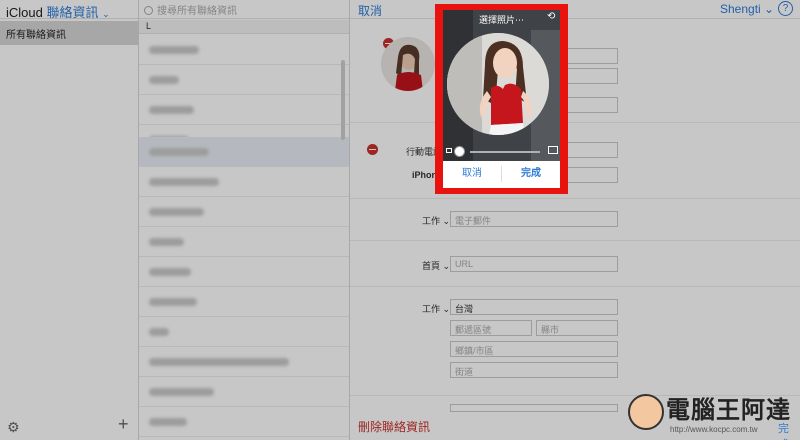 The width and height of the screenshot is (800, 440). Describe the element at coordinates (472, 174) in the screenshot. I see `picker-cancel-button: 取消` at that location.